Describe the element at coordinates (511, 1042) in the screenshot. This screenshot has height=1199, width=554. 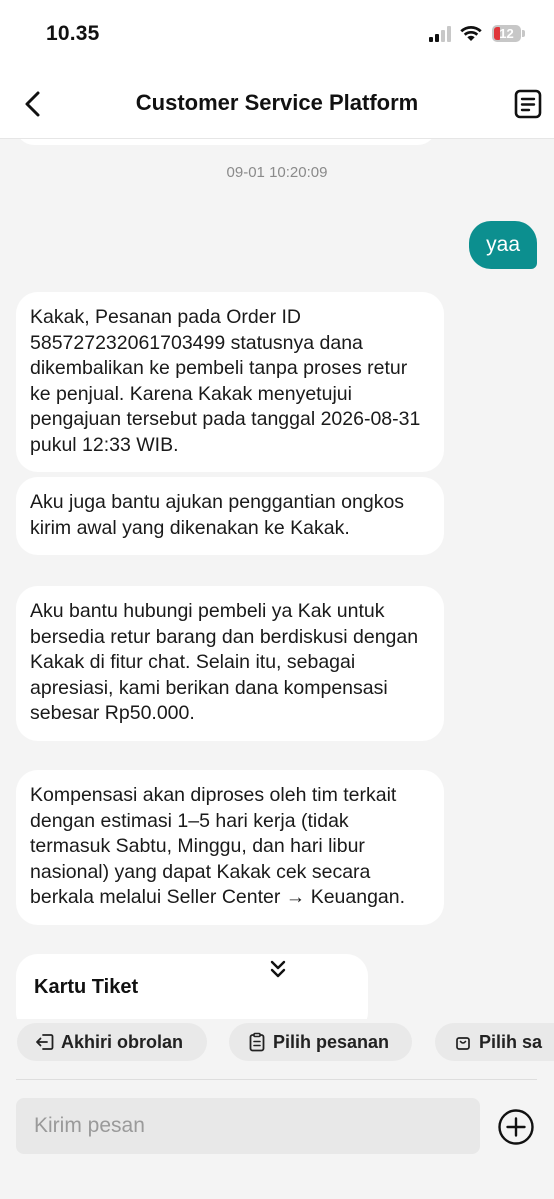
I see `chip-label: Pilih sa` at that location.